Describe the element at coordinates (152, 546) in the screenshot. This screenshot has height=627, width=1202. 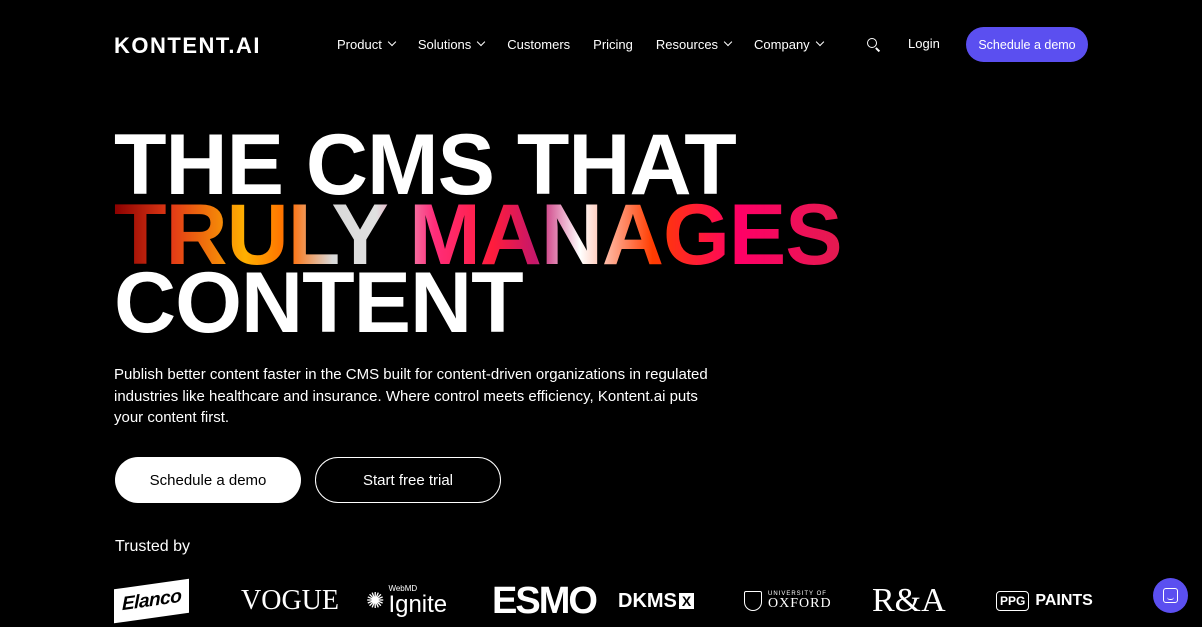
I see `trusted-by-label: Trusted by` at that location.